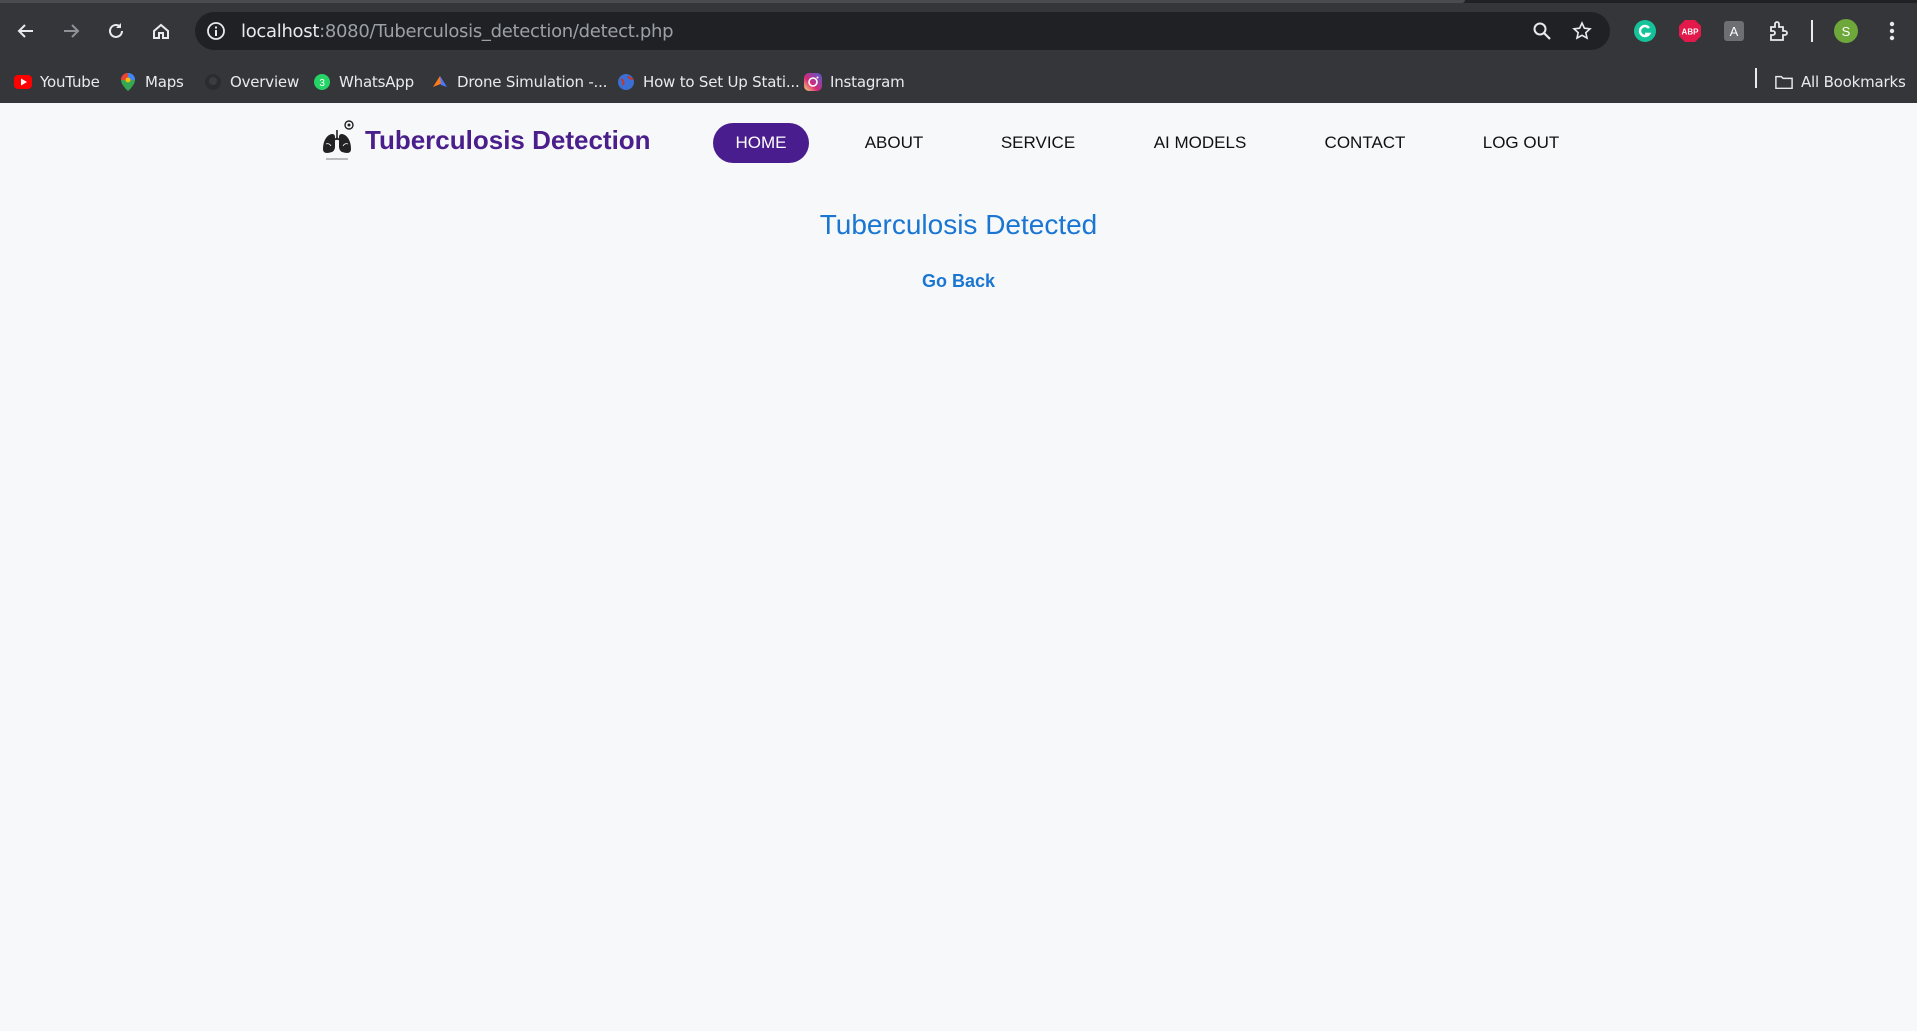 The image size is (1917, 1031). What do you see at coordinates (338, 142) in the screenshot?
I see `lungs-logo-icon` at bounding box center [338, 142].